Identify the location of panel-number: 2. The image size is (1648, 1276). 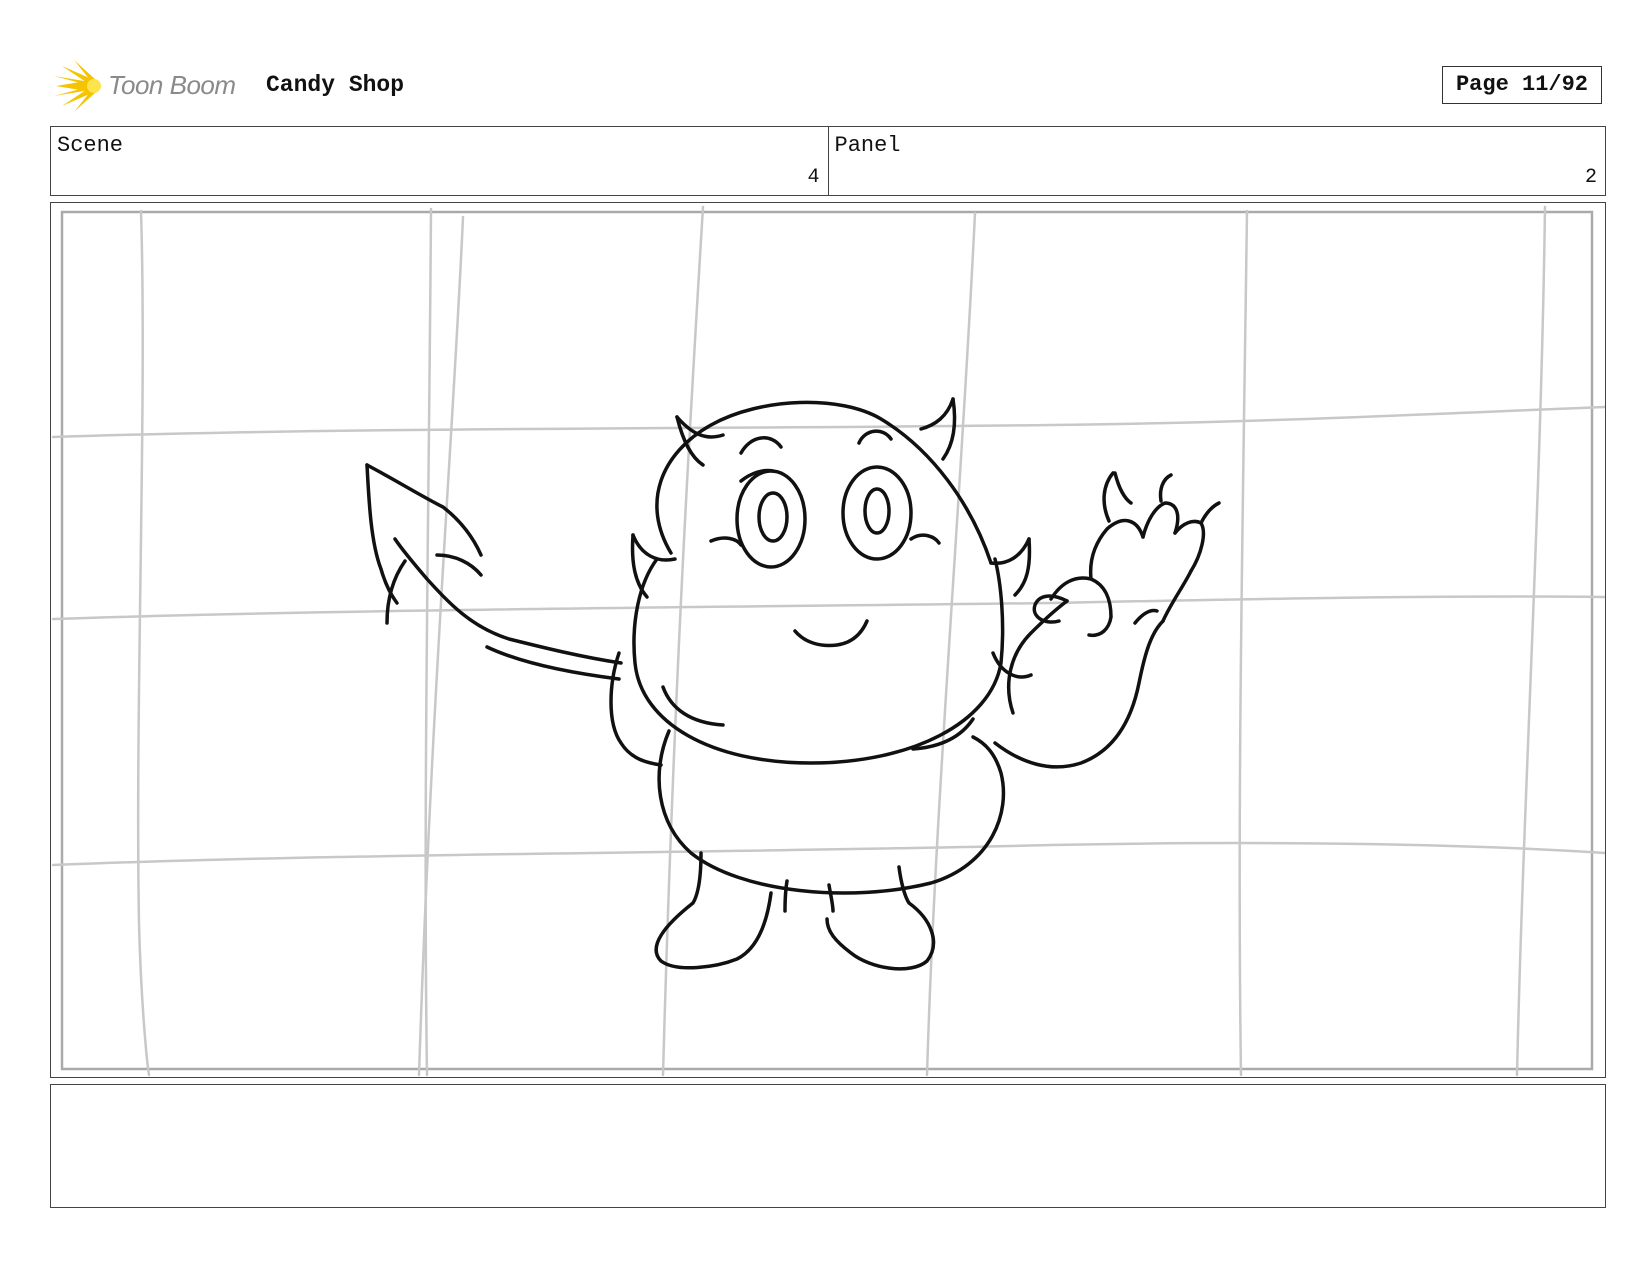
(1590, 177).